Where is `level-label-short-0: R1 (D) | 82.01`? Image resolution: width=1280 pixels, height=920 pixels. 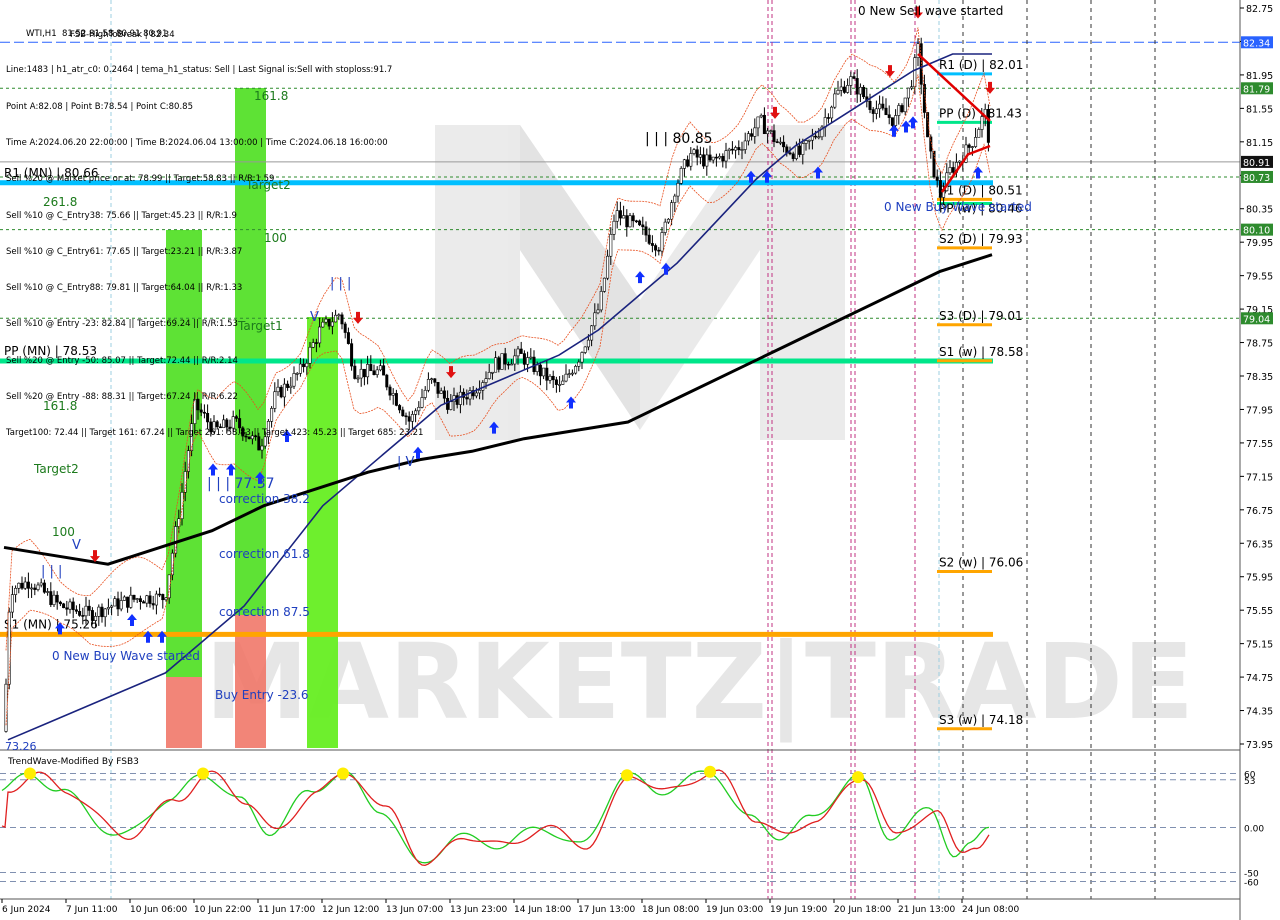 level-label-short-0: R1 (D) | 82.01 is located at coordinates (981, 65).